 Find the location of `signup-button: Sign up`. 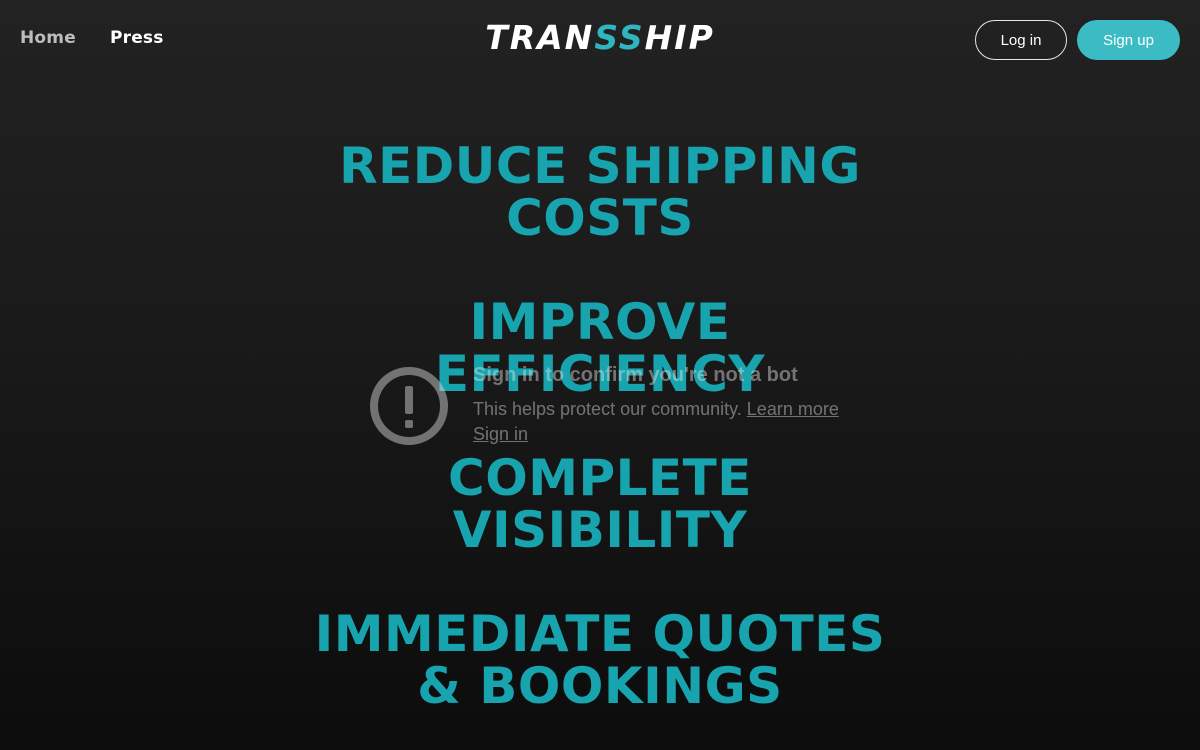

signup-button: Sign up is located at coordinates (1128, 40).